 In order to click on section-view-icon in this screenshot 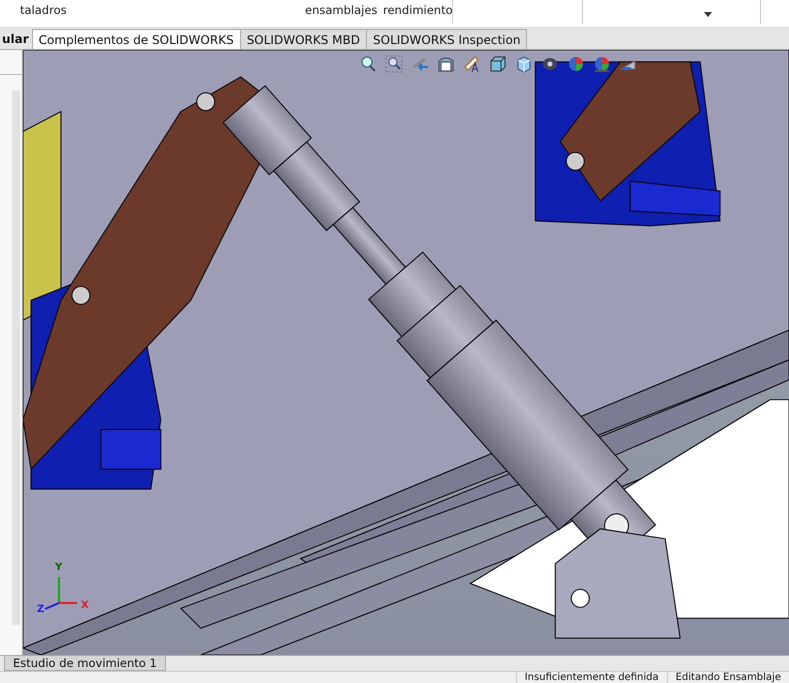, I will do `click(446, 64)`.